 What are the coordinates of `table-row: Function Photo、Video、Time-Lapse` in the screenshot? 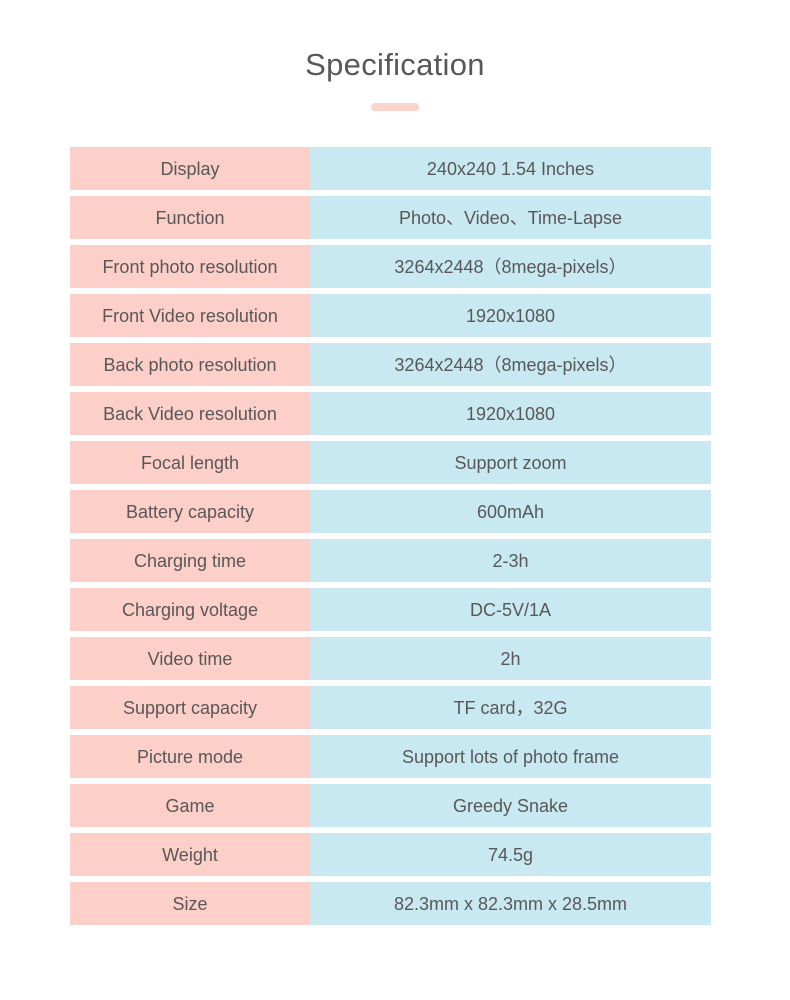 It's located at (390, 217).